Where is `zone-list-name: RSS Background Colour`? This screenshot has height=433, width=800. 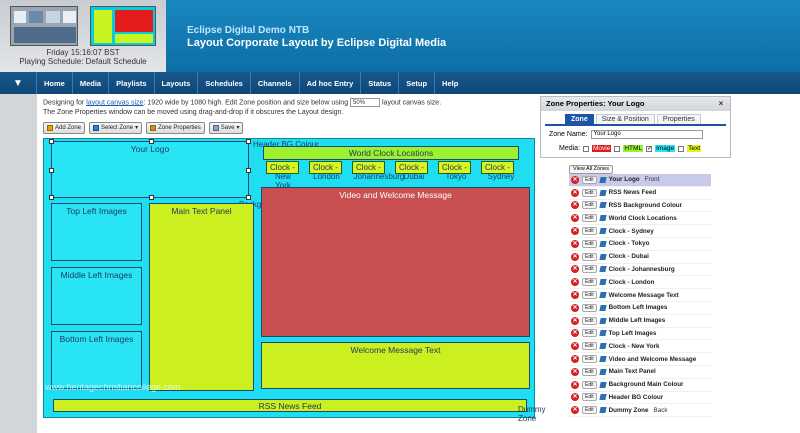 zone-list-name: RSS Background Colour is located at coordinates (645, 205).